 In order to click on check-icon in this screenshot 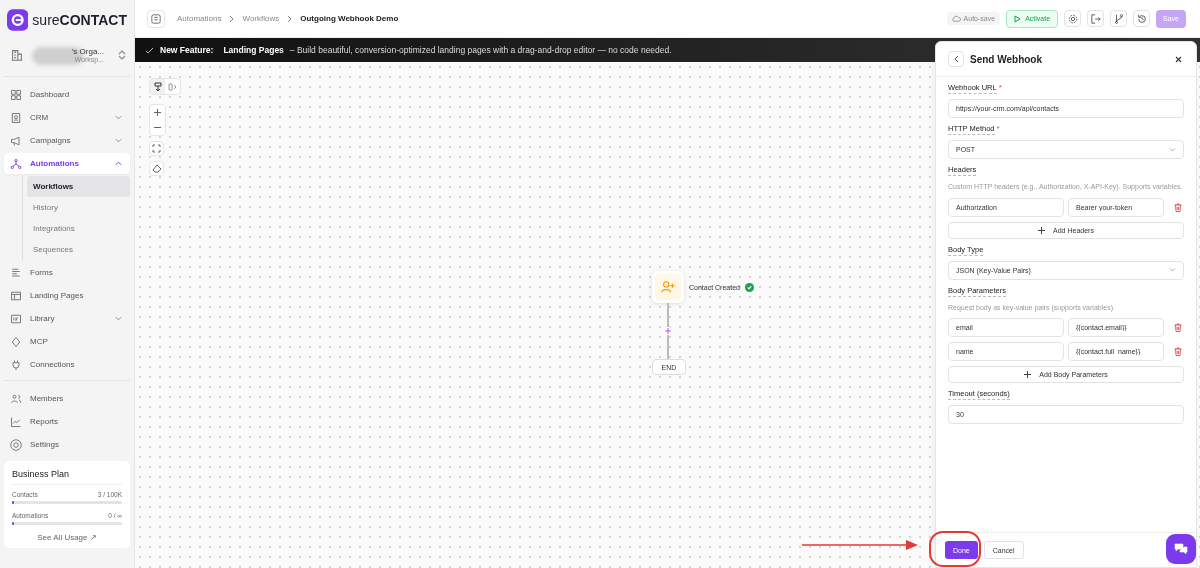, I will do `click(149, 50)`.